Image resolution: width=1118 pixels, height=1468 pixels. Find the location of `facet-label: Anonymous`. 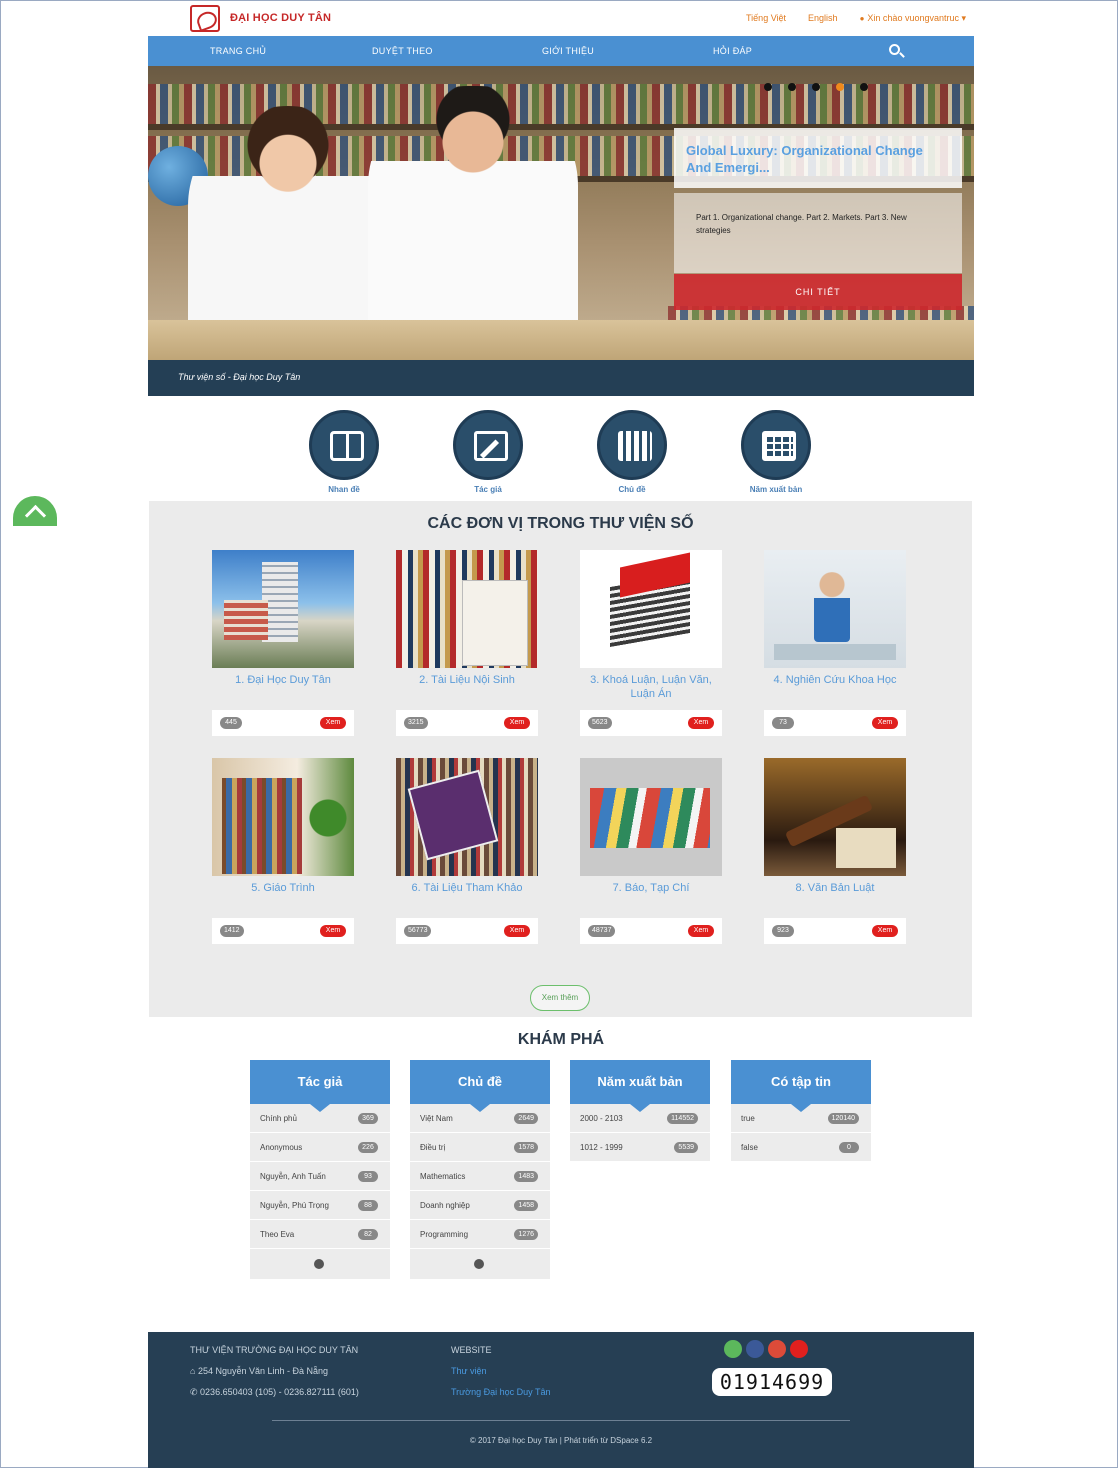

facet-label: Anonymous is located at coordinates (281, 1147).